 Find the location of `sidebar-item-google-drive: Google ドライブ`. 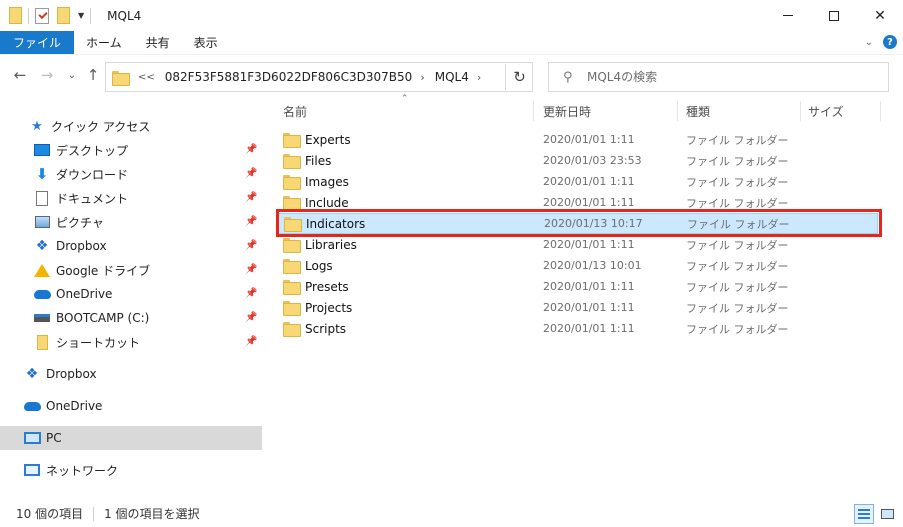

sidebar-item-google-drive: Google ドライブ is located at coordinates (91, 270).